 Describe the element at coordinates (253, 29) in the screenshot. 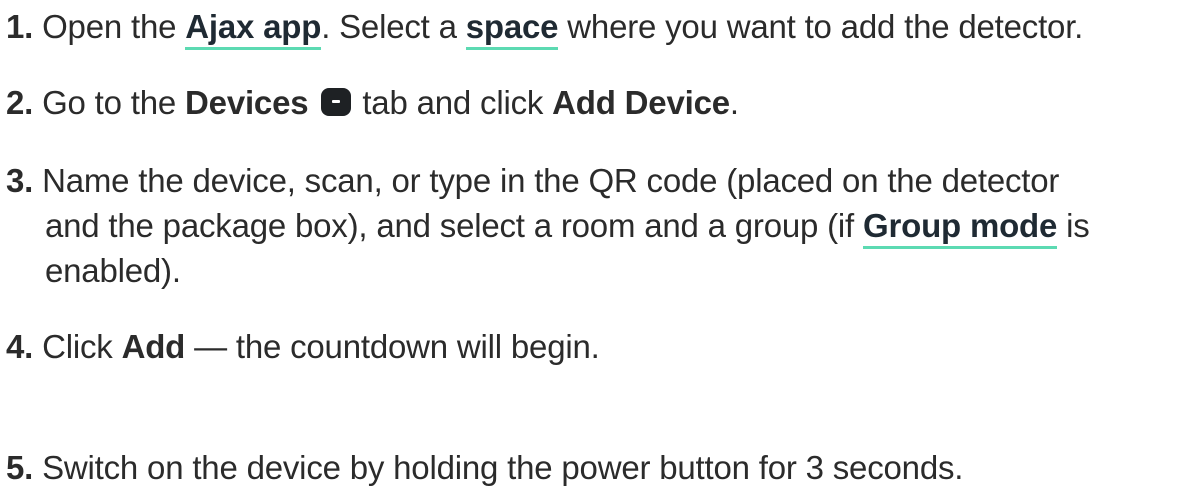

I see `ajax-app-link: Ajax app` at that location.